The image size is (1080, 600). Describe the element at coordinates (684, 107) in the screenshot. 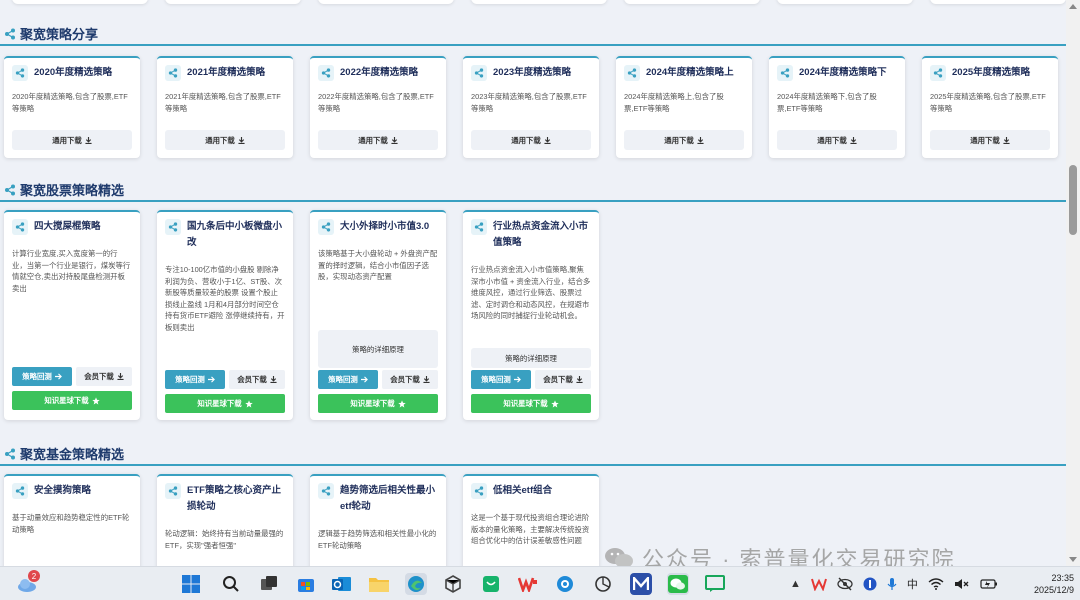

I see `strategy-card: 2024年度精选策略上 2024年度精选策略上,包含了股票,ETF等策略 通用下载` at that location.